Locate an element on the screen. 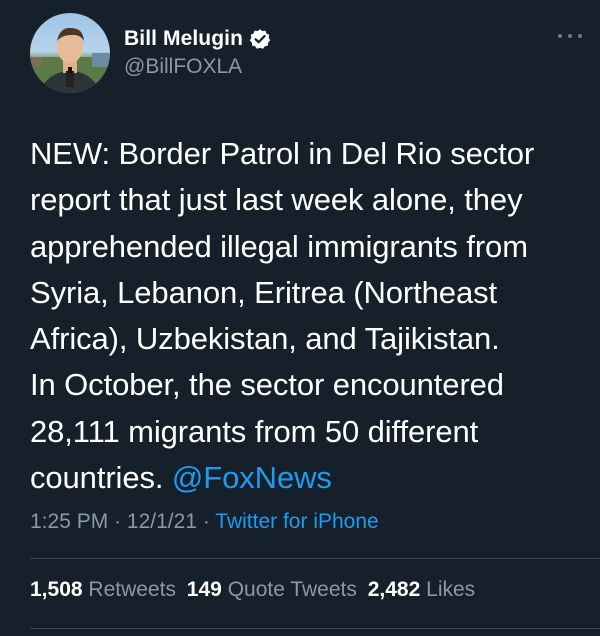 This screenshot has width=600, height=636. author-name-row: Bill Melugin is located at coordinates (197, 39).